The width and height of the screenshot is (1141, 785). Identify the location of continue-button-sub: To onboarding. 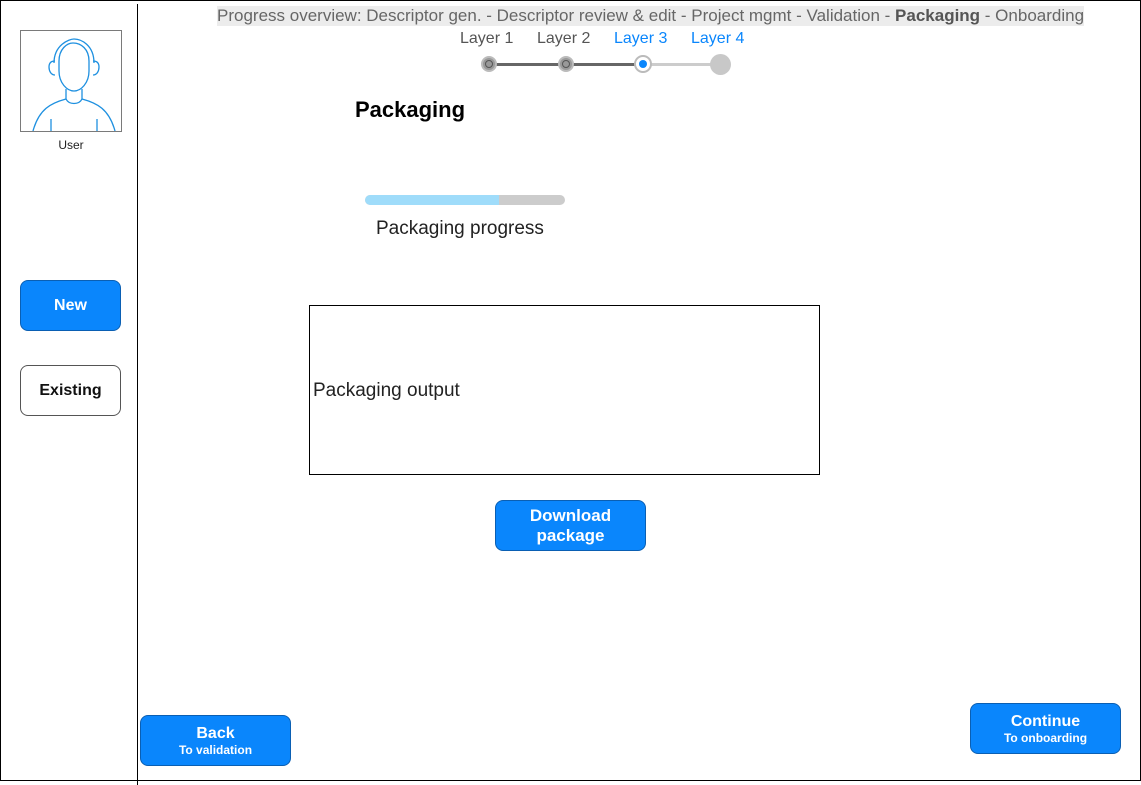
(1045, 737).